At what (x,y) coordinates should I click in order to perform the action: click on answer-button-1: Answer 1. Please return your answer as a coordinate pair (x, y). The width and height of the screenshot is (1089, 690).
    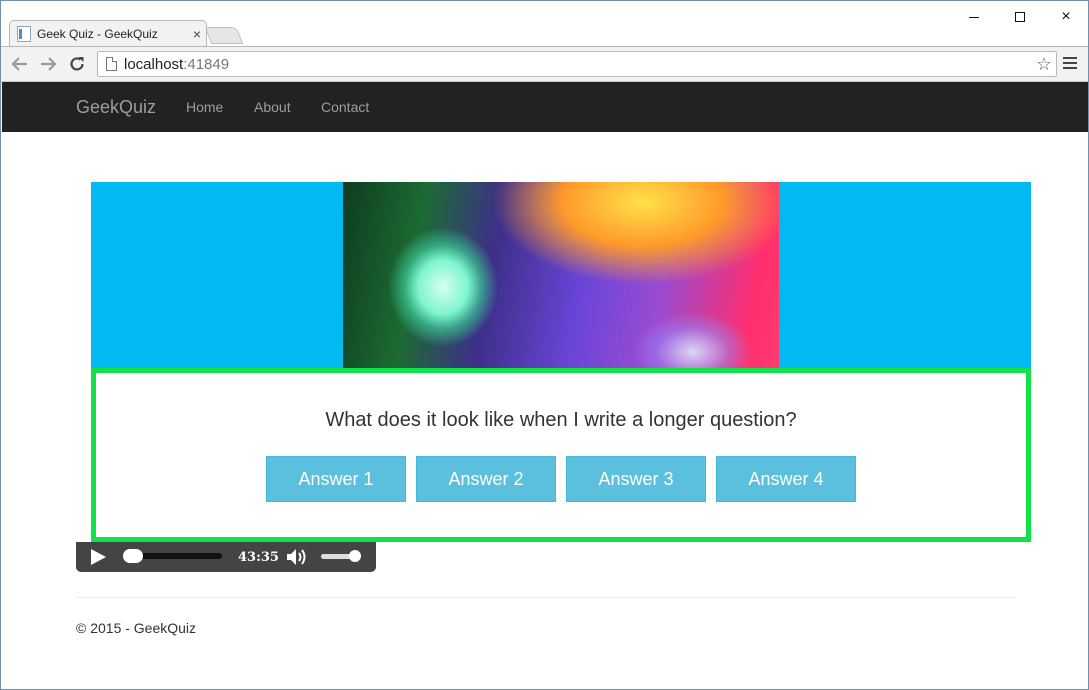
    Looking at the image, I should click on (336, 479).